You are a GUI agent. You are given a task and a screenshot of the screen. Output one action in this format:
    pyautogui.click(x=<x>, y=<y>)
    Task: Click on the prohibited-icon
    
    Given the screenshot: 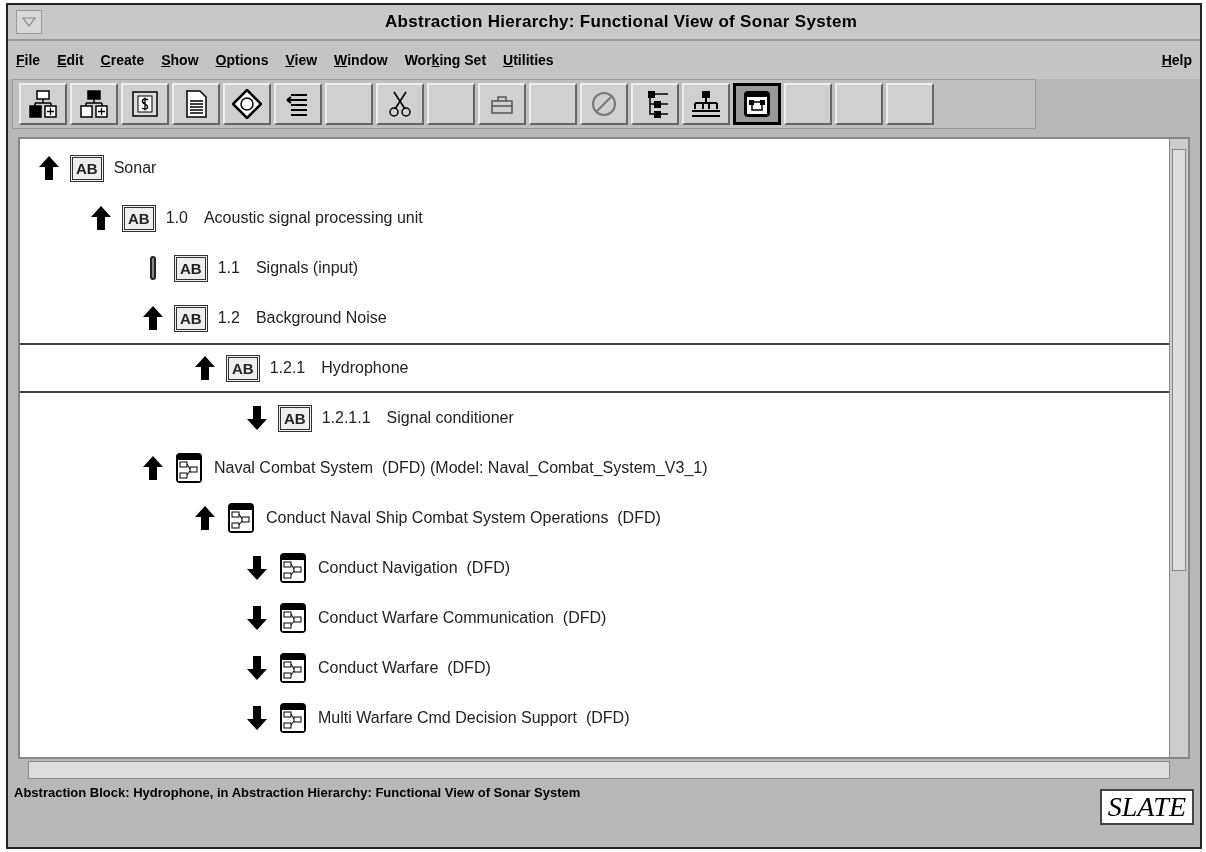 What is the action you would take?
    pyautogui.click(x=604, y=104)
    